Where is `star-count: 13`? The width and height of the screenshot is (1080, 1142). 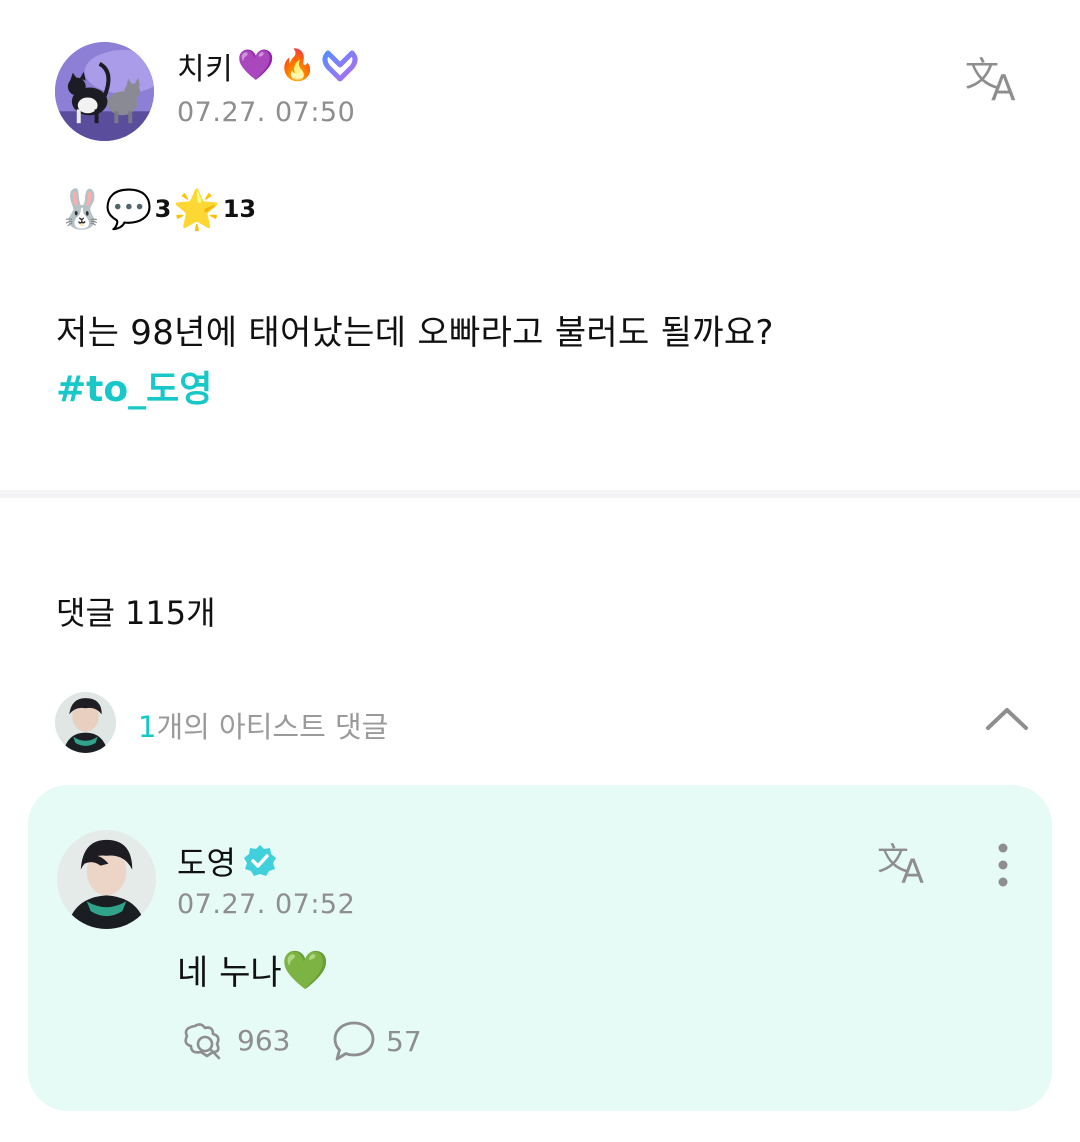 star-count: 13 is located at coordinates (239, 209).